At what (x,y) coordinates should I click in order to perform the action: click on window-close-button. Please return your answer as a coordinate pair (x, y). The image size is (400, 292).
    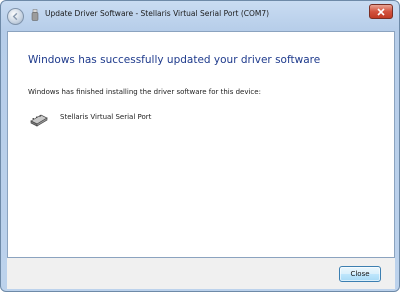
    Looking at the image, I should click on (381, 11).